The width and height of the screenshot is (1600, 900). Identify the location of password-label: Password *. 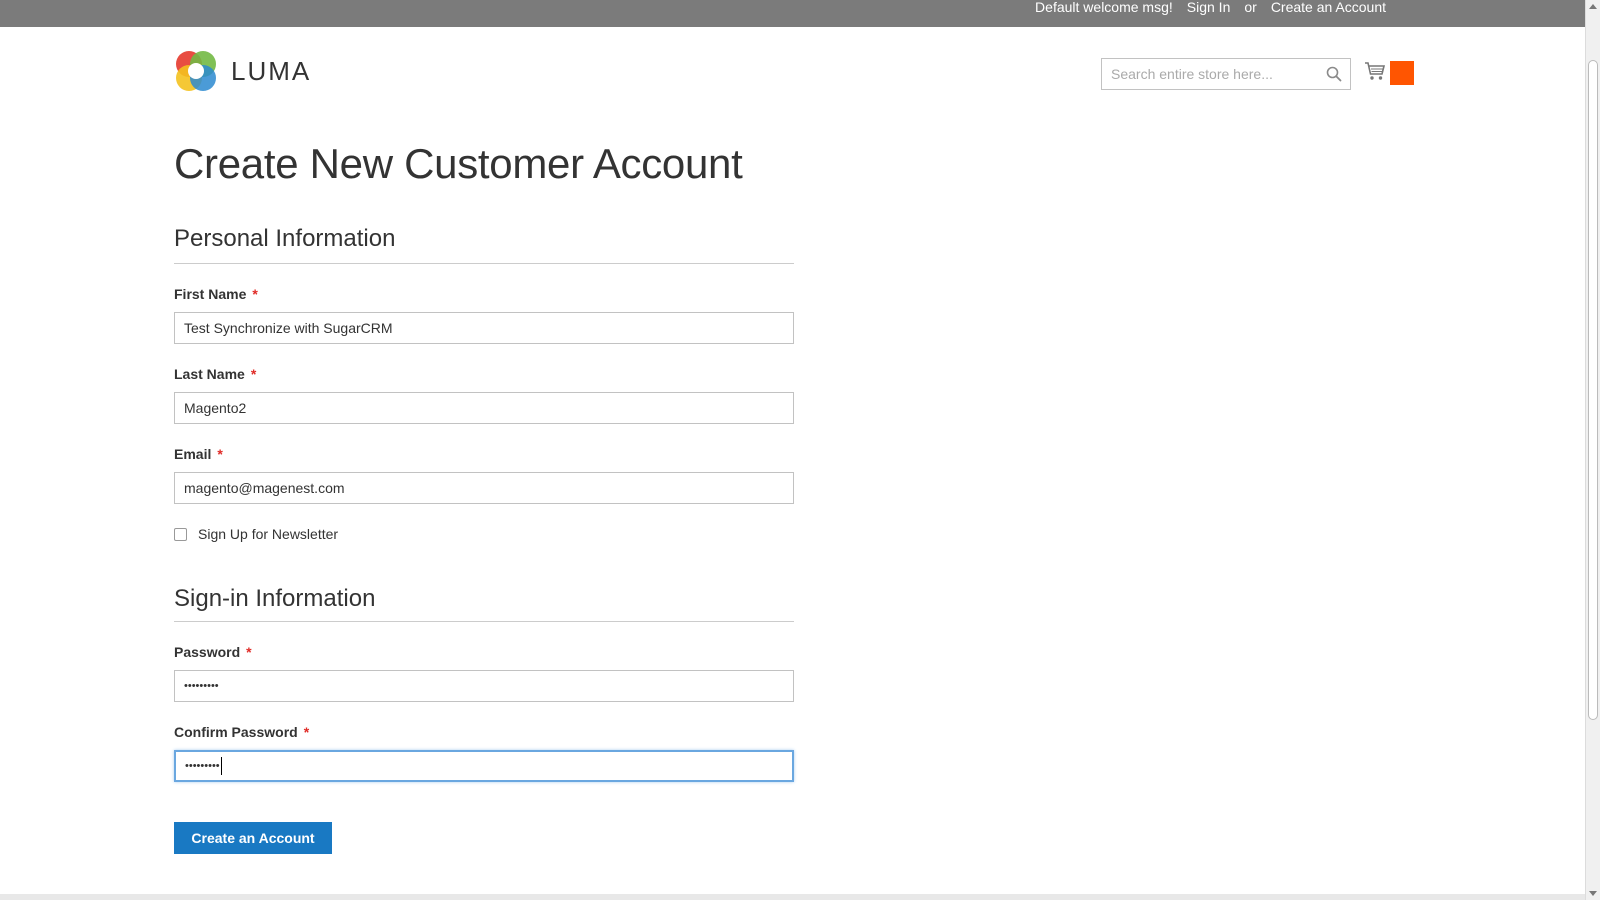
(213, 652).